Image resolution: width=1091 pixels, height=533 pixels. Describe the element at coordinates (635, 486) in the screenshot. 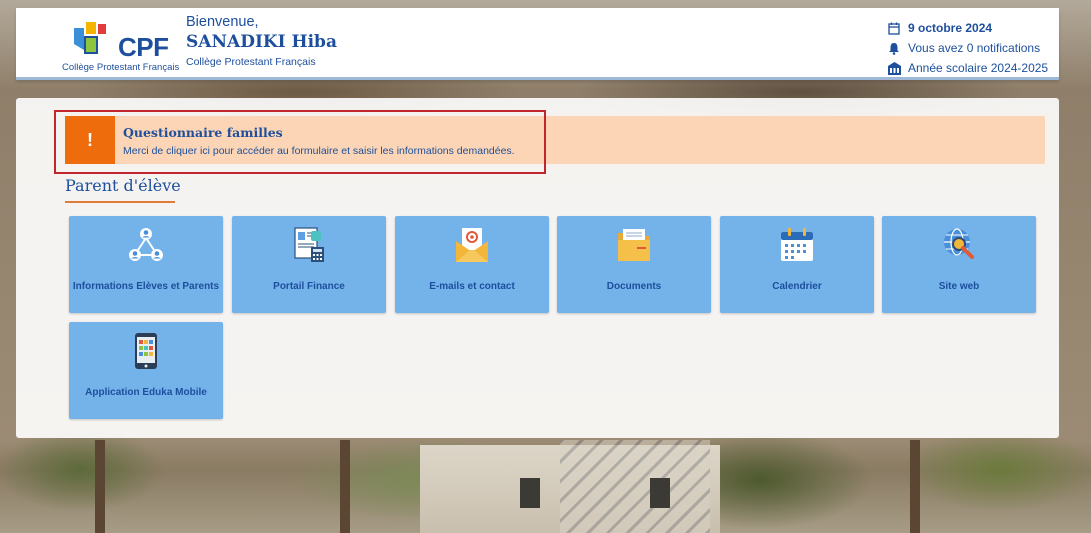

I see `background-stairs` at that location.